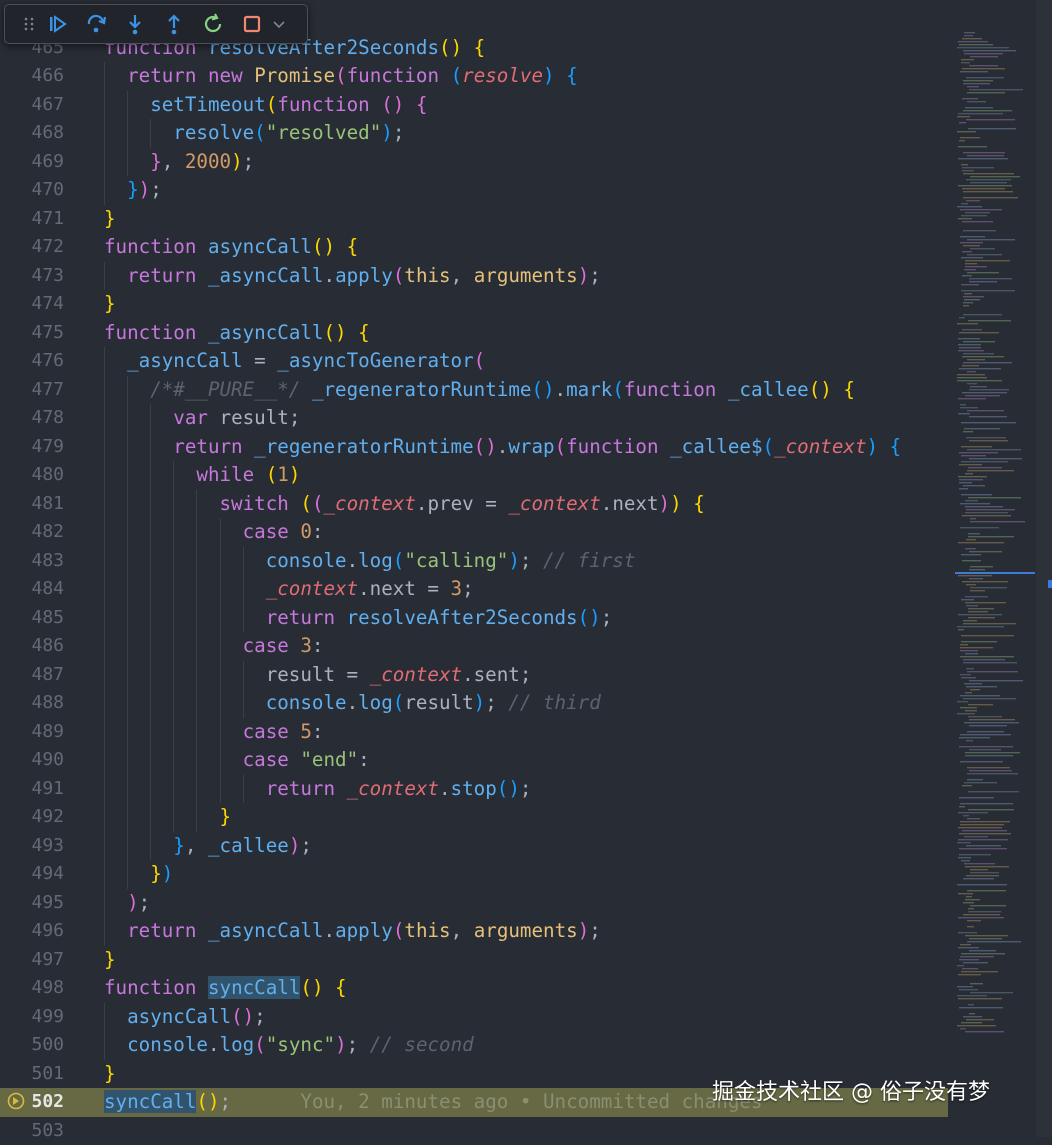 Image resolution: width=1052 pixels, height=1145 pixels. Describe the element at coordinates (32, 589) in the screenshot. I see `line-number: 484` at that location.